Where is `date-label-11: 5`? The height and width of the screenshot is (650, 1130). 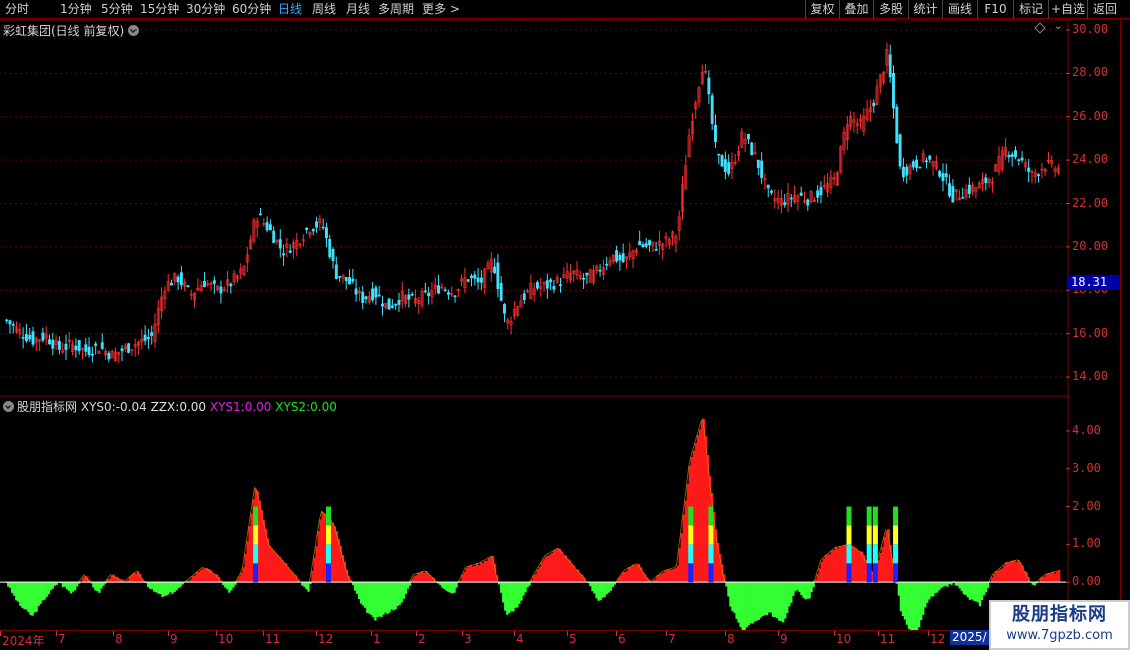
date-label-11: 5 is located at coordinates (573, 639).